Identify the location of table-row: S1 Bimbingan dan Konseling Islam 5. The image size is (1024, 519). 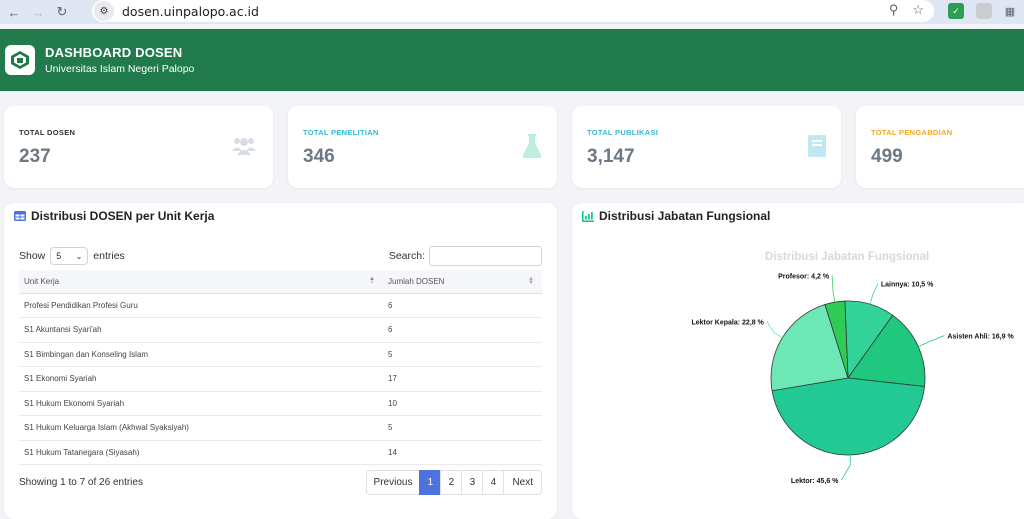
(280, 354).